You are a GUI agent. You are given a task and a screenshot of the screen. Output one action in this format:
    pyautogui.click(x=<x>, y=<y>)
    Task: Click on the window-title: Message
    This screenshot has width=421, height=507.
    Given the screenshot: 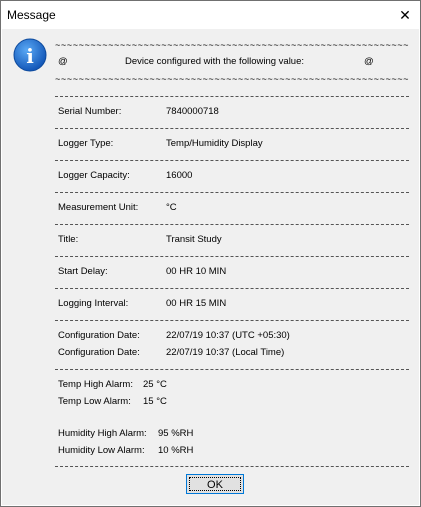 What is the action you would take?
    pyautogui.click(x=31, y=15)
    